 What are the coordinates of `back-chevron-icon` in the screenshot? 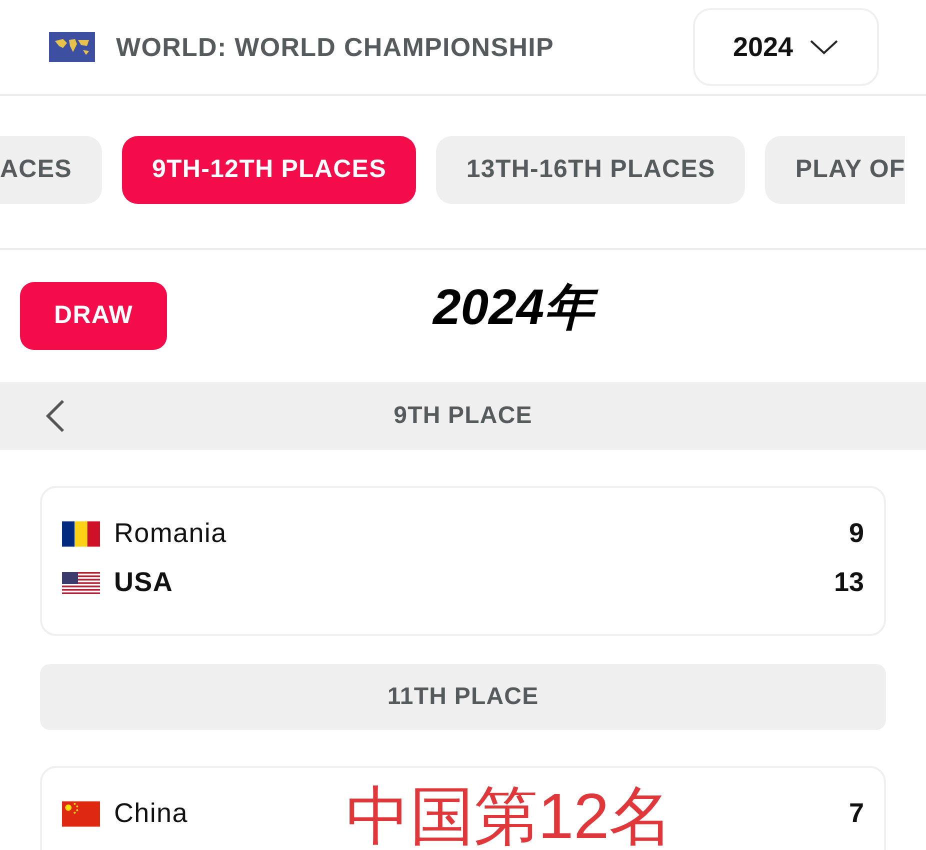 It's located at (55, 416).